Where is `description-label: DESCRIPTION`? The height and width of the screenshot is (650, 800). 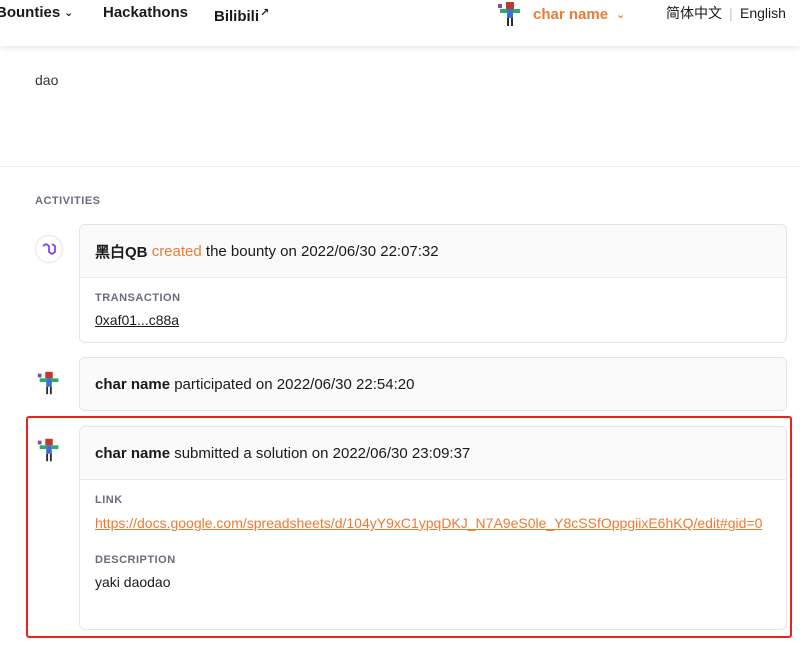
description-label: DESCRIPTION is located at coordinates (135, 560).